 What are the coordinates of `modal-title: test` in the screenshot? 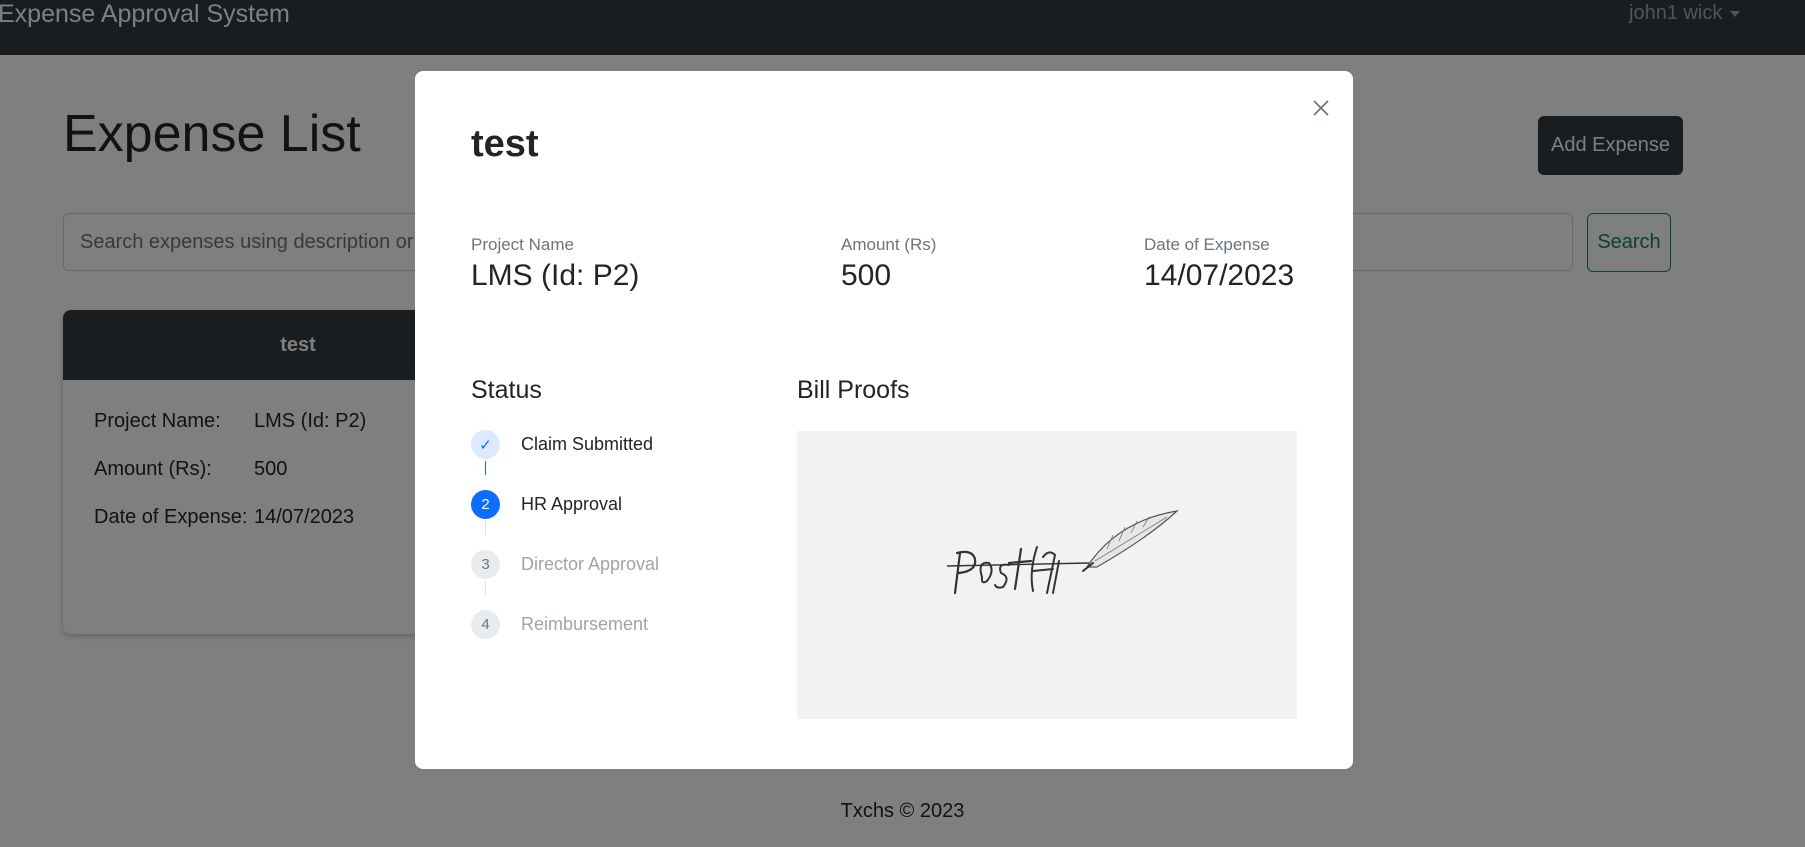 It's located at (505, 144).